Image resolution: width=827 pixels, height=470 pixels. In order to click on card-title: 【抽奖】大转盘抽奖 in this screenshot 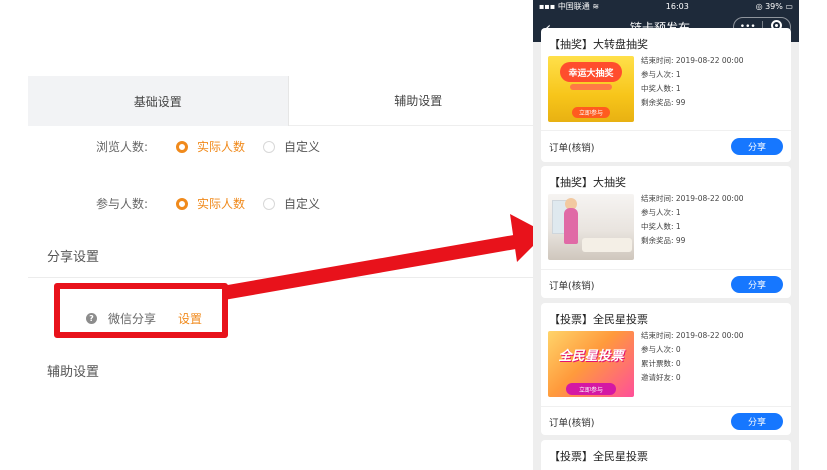, I will do `click(598, 44)`.